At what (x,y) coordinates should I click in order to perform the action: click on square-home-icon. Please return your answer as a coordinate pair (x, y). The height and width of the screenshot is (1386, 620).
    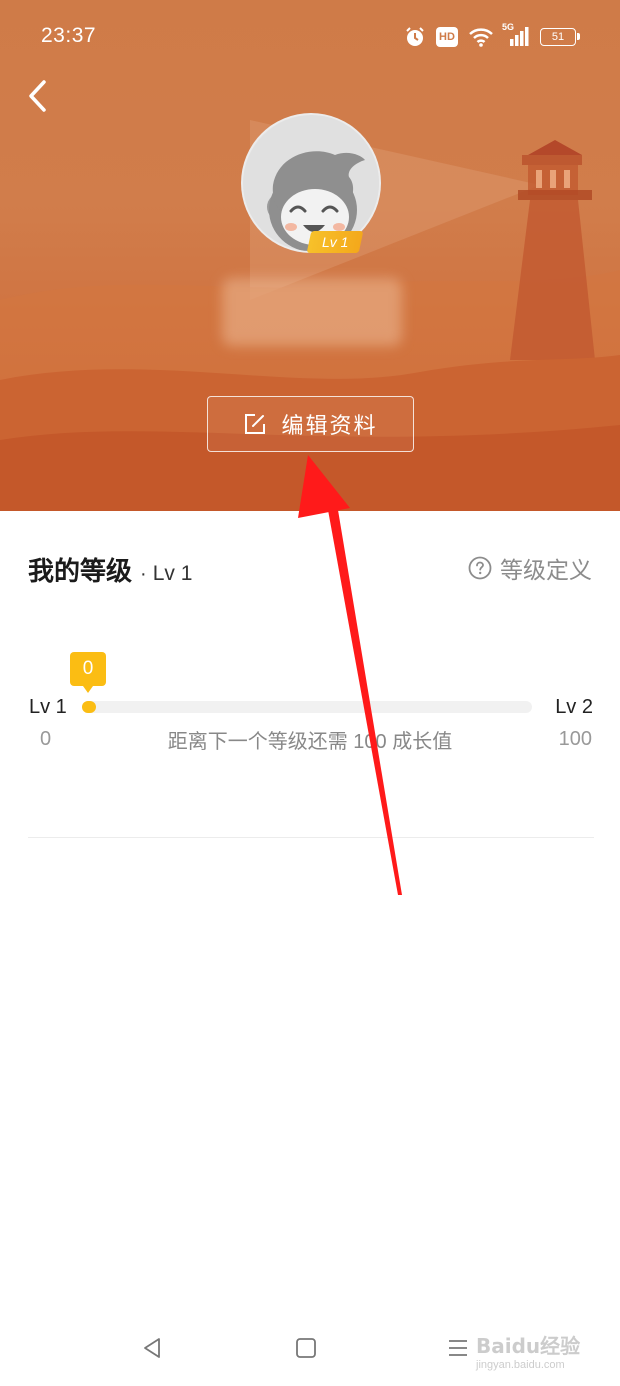
    Looking at the image, I should click on (306, 1348).